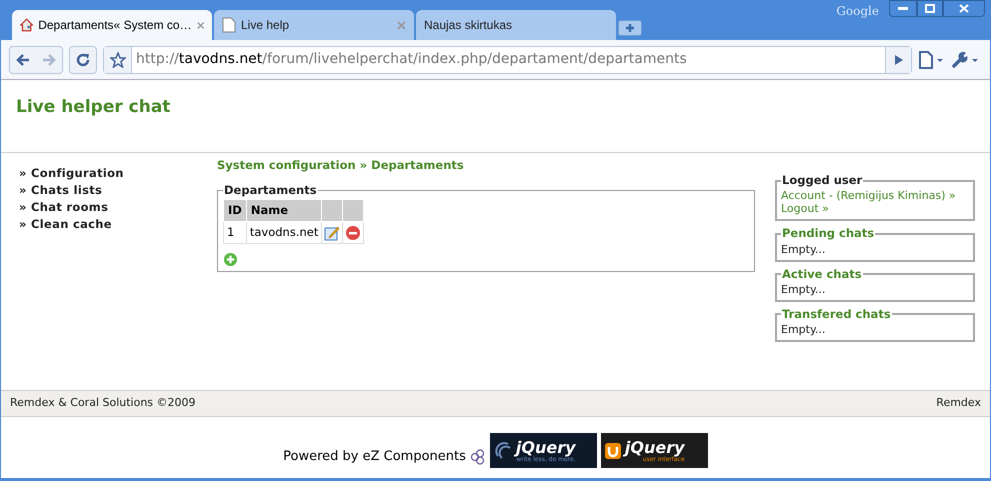  Describe the element at coordinates (314, 25) in the screenshot. I see `browser-tab: Live help` at that location.